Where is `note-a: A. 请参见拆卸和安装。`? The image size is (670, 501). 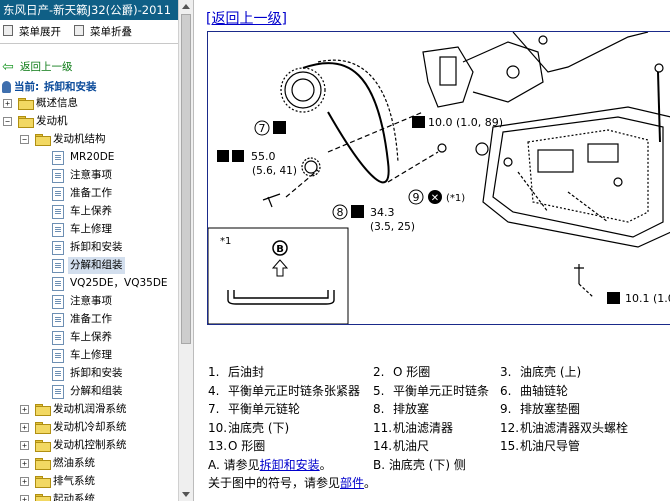 note-a: A. 请参见拆卸和安装。 is located at coordinates (270, 465).